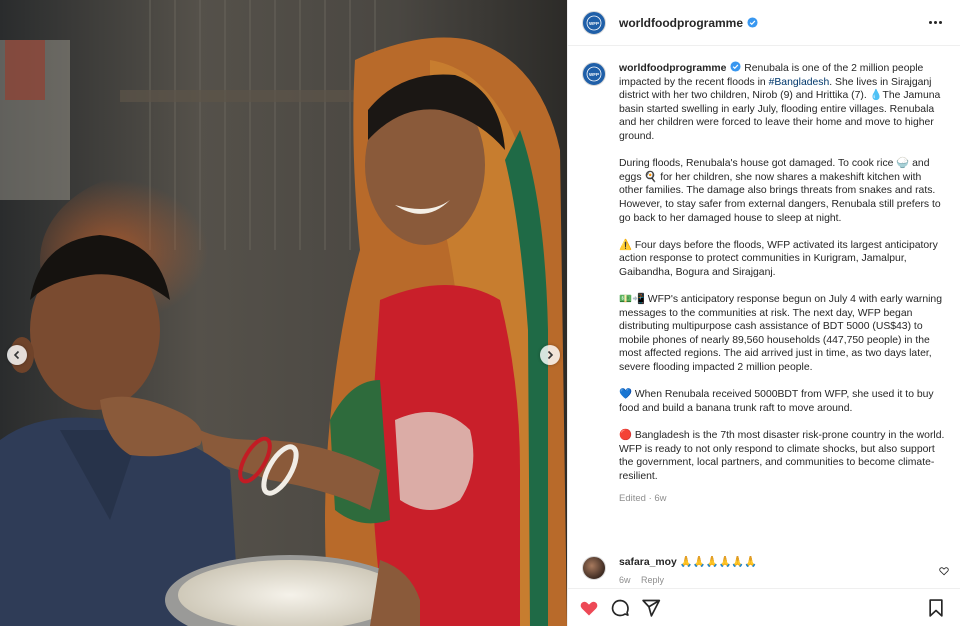 This screenshot has height=626, width=960. I want to click on comment-username: safara_moy, so click(648, 562).